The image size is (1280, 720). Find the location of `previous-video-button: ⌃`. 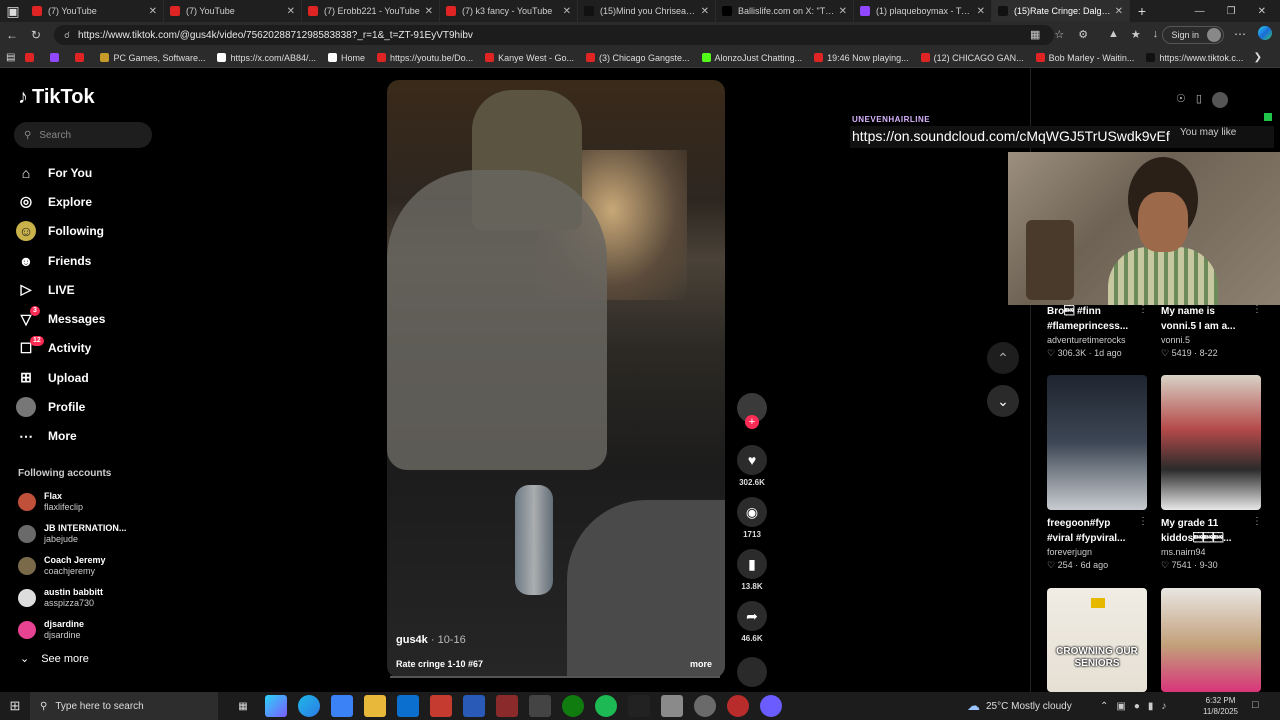

previous-video-button: ⌃ is located at coordinates (1003, 358).